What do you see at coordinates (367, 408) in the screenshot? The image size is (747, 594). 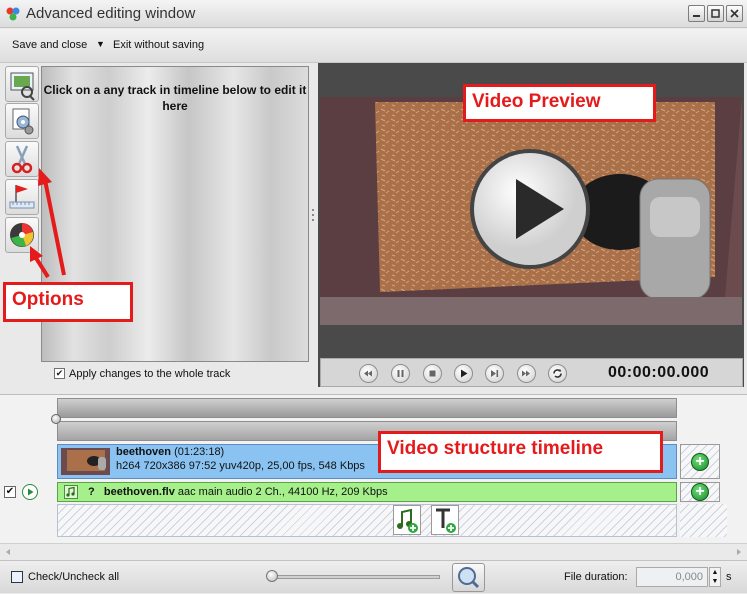 I see `timeline-ruler` at bounding box center [367, 408].